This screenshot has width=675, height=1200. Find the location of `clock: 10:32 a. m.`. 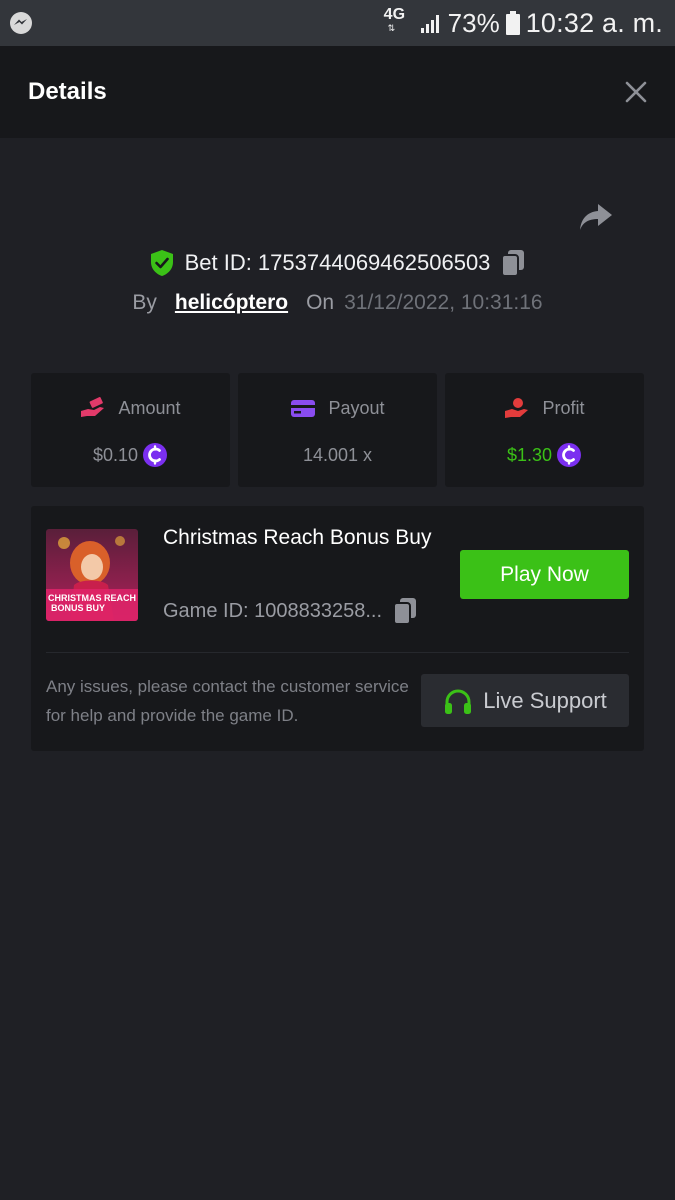

clock: 10:32 a. m. is located at coordinates (594, 22).